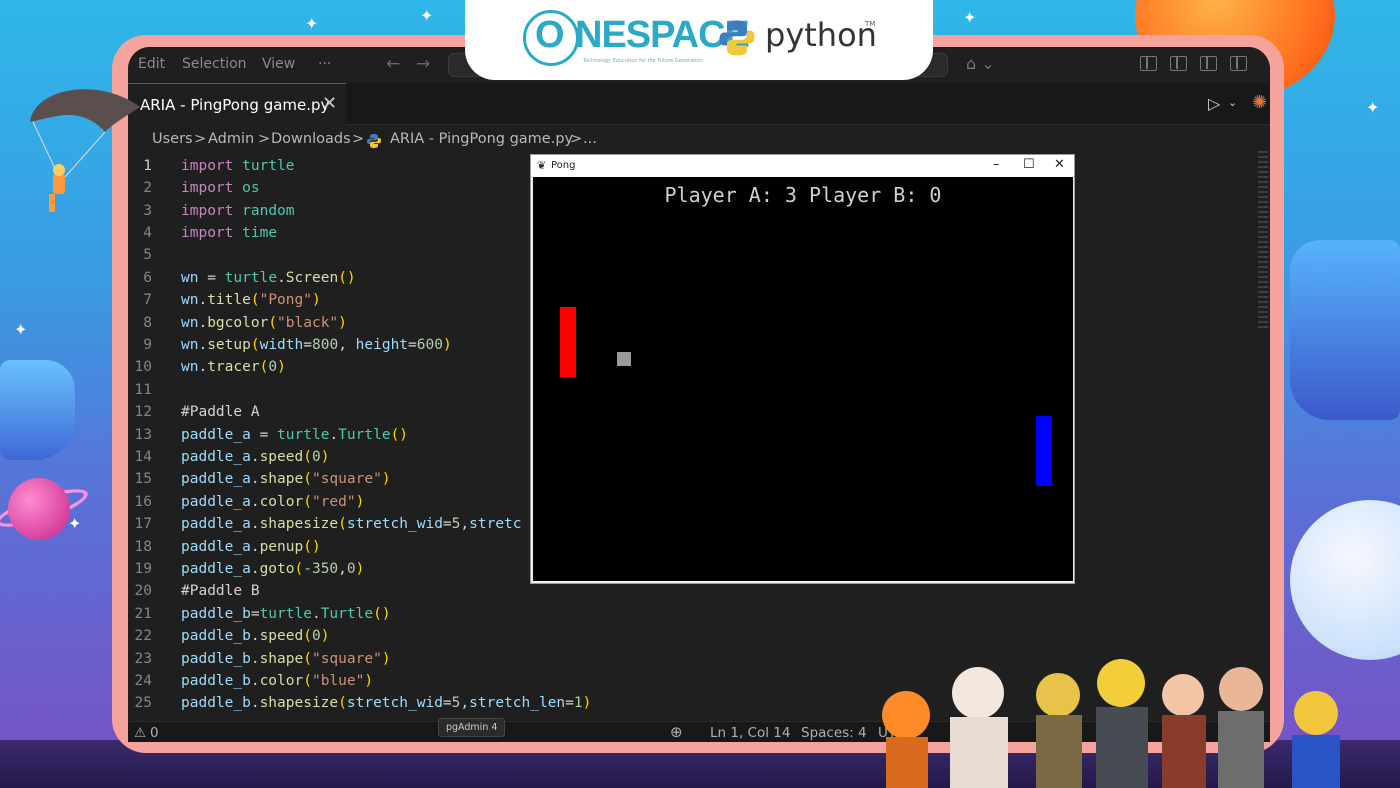 The image size is (1400, 788). Describe the element at coordinates (699, 617) in the screenshot. I see `code-line: 21 paddle_b=turtle.Turtle()` at that location.